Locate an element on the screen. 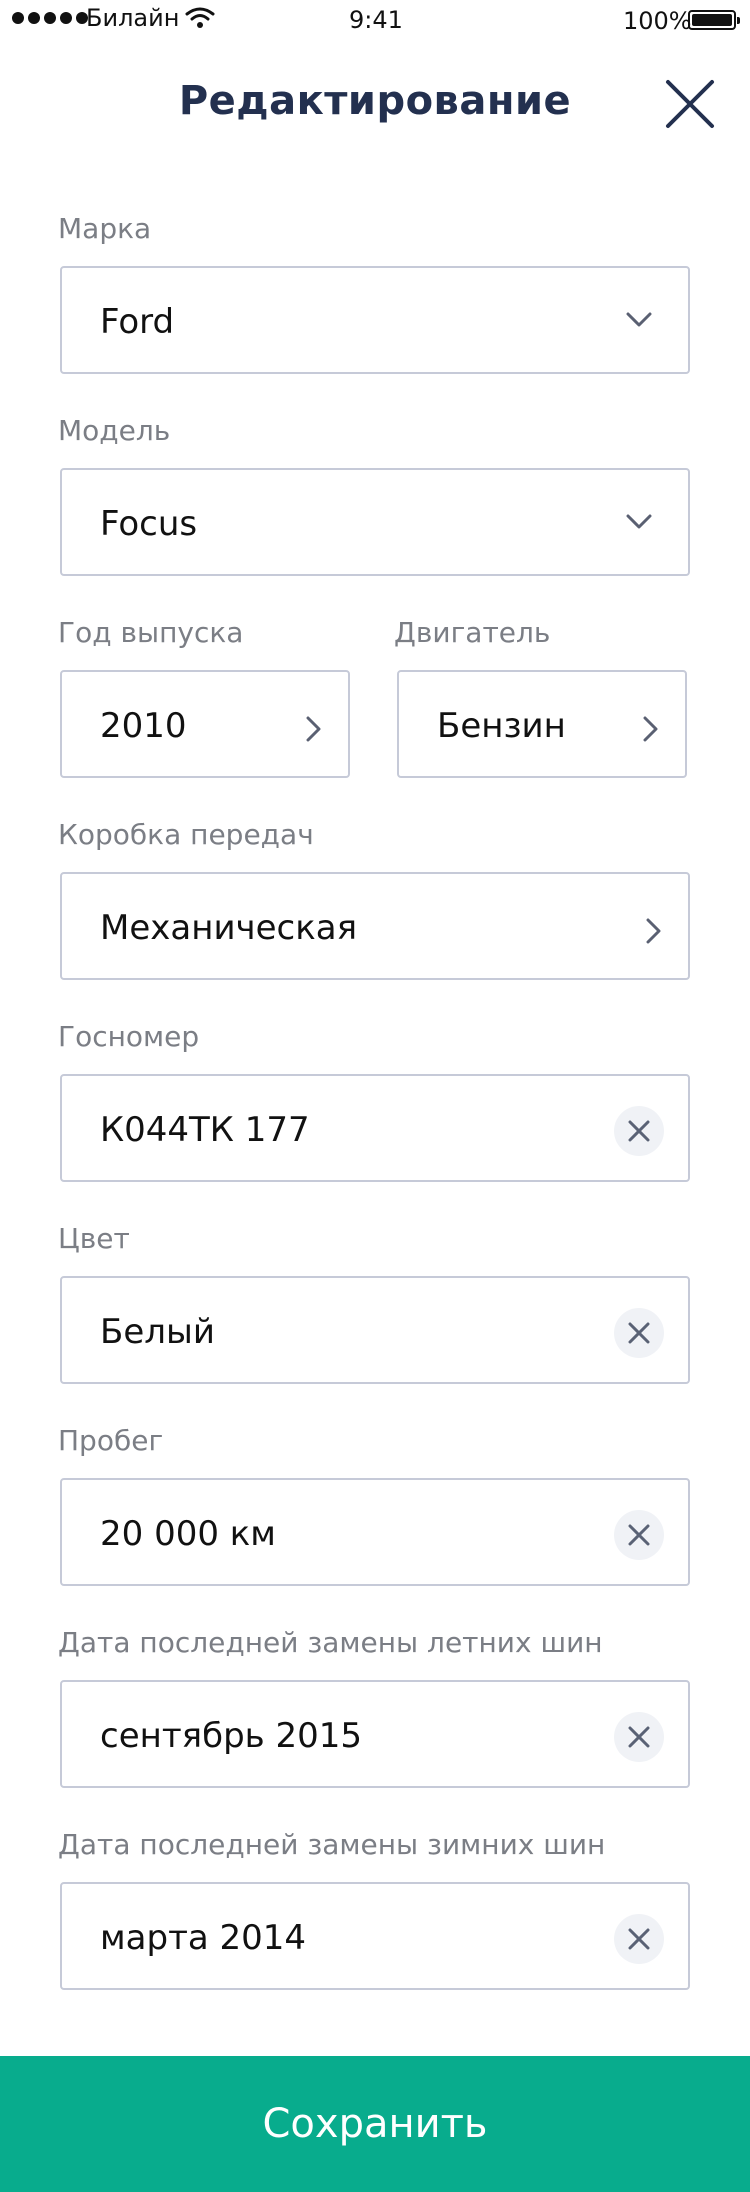 The height and width of the screenshot is (2192, 750). engine-picker: Бензин is located at coordinates (542, 724).